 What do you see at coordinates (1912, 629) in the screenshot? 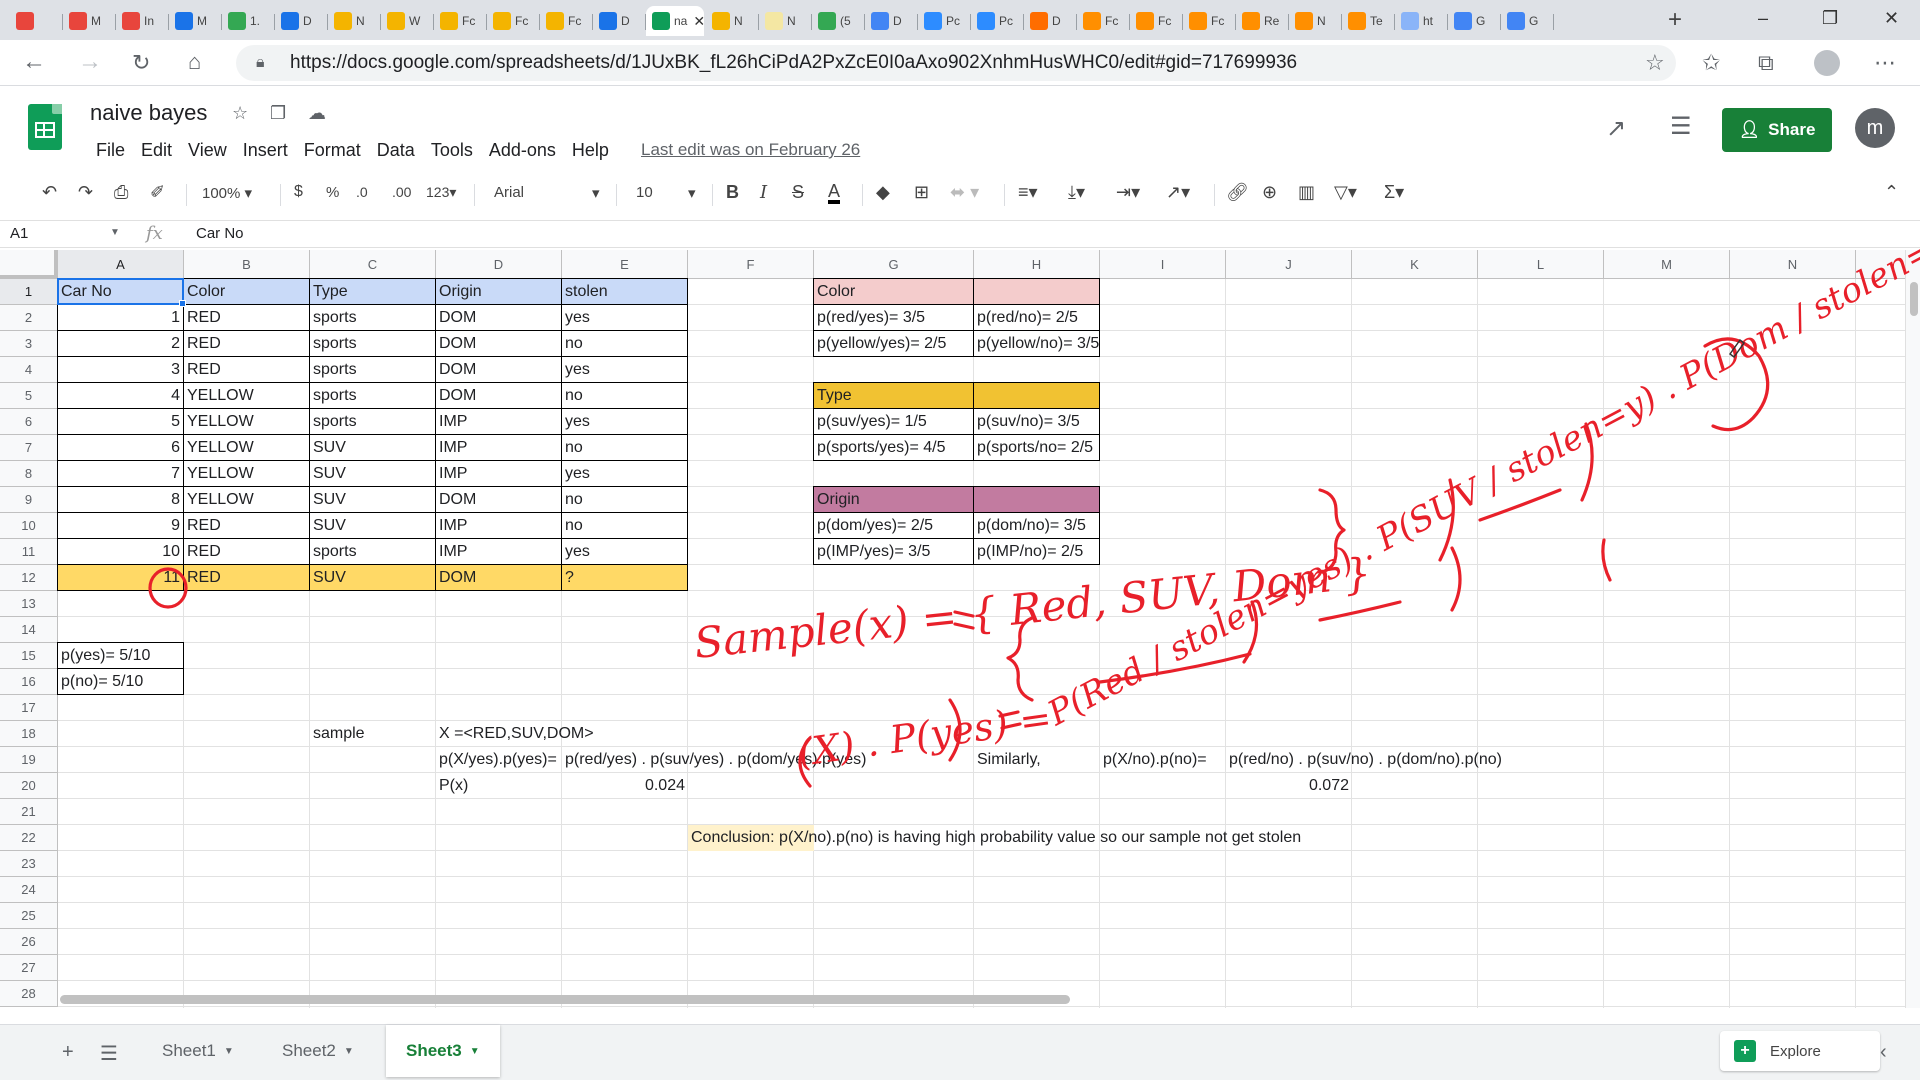
I see `vertical-scrollbar` at bounding box center [1912, 629].